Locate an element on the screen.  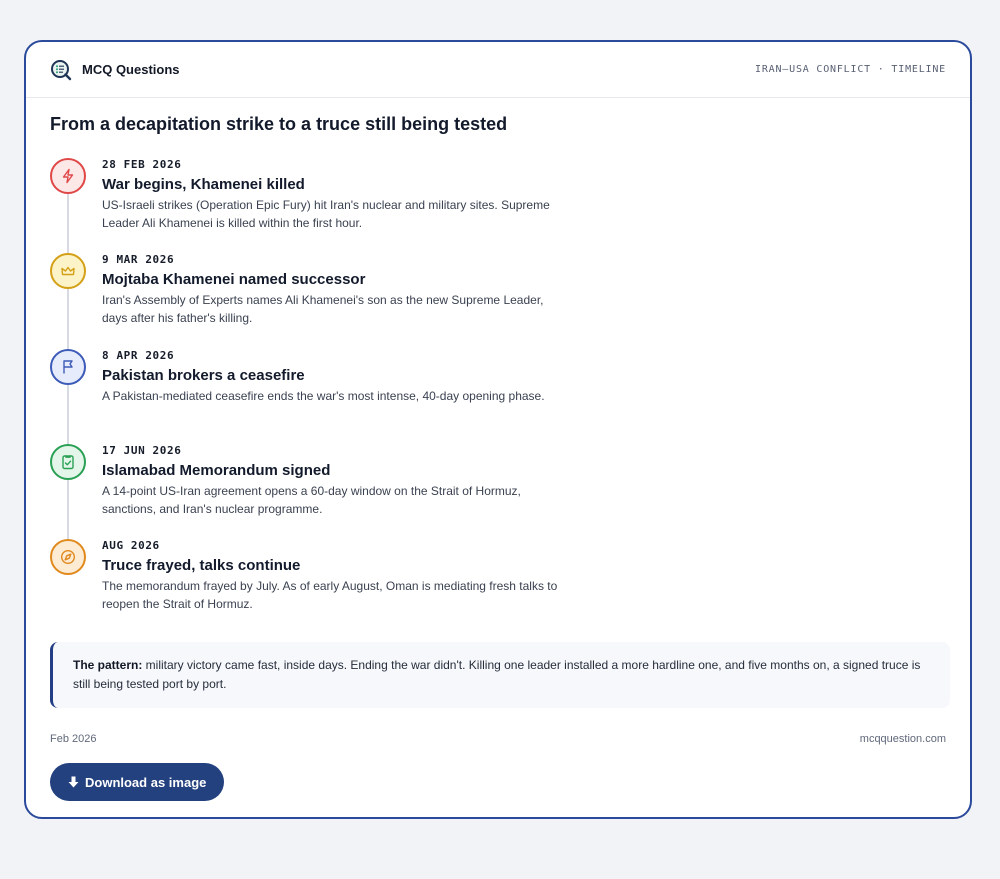
event-title: Islamabad Memorandum signed is located at coordinates (216, 470).